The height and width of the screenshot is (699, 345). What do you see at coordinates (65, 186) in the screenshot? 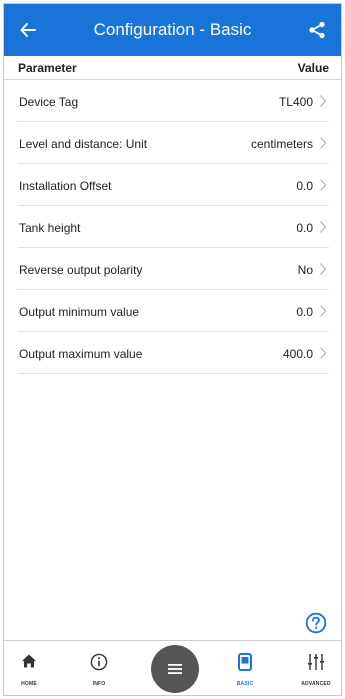
I see `row-label: Installation Offset` at bounding box center [65, 186].